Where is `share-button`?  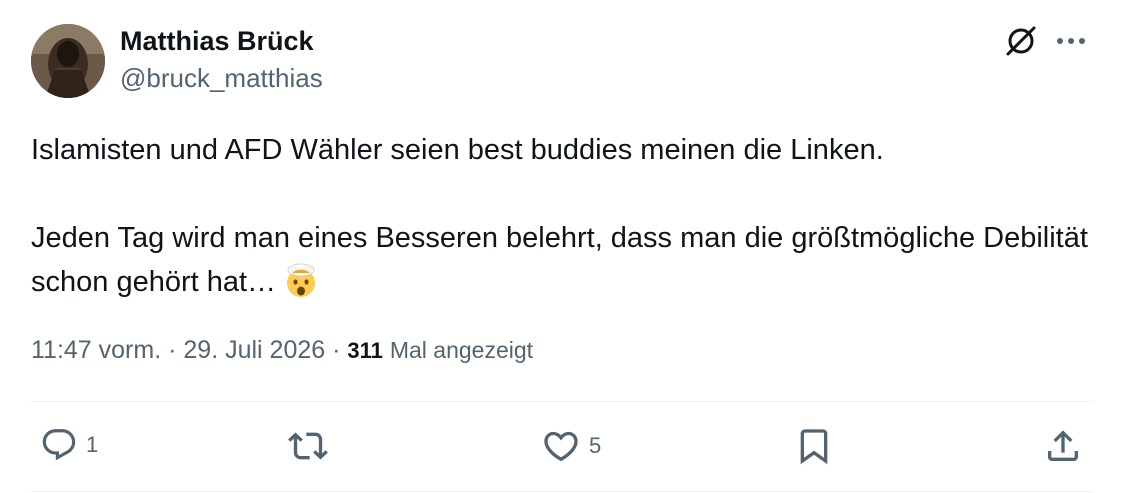 share-button is located at coordinates (1063, 446).